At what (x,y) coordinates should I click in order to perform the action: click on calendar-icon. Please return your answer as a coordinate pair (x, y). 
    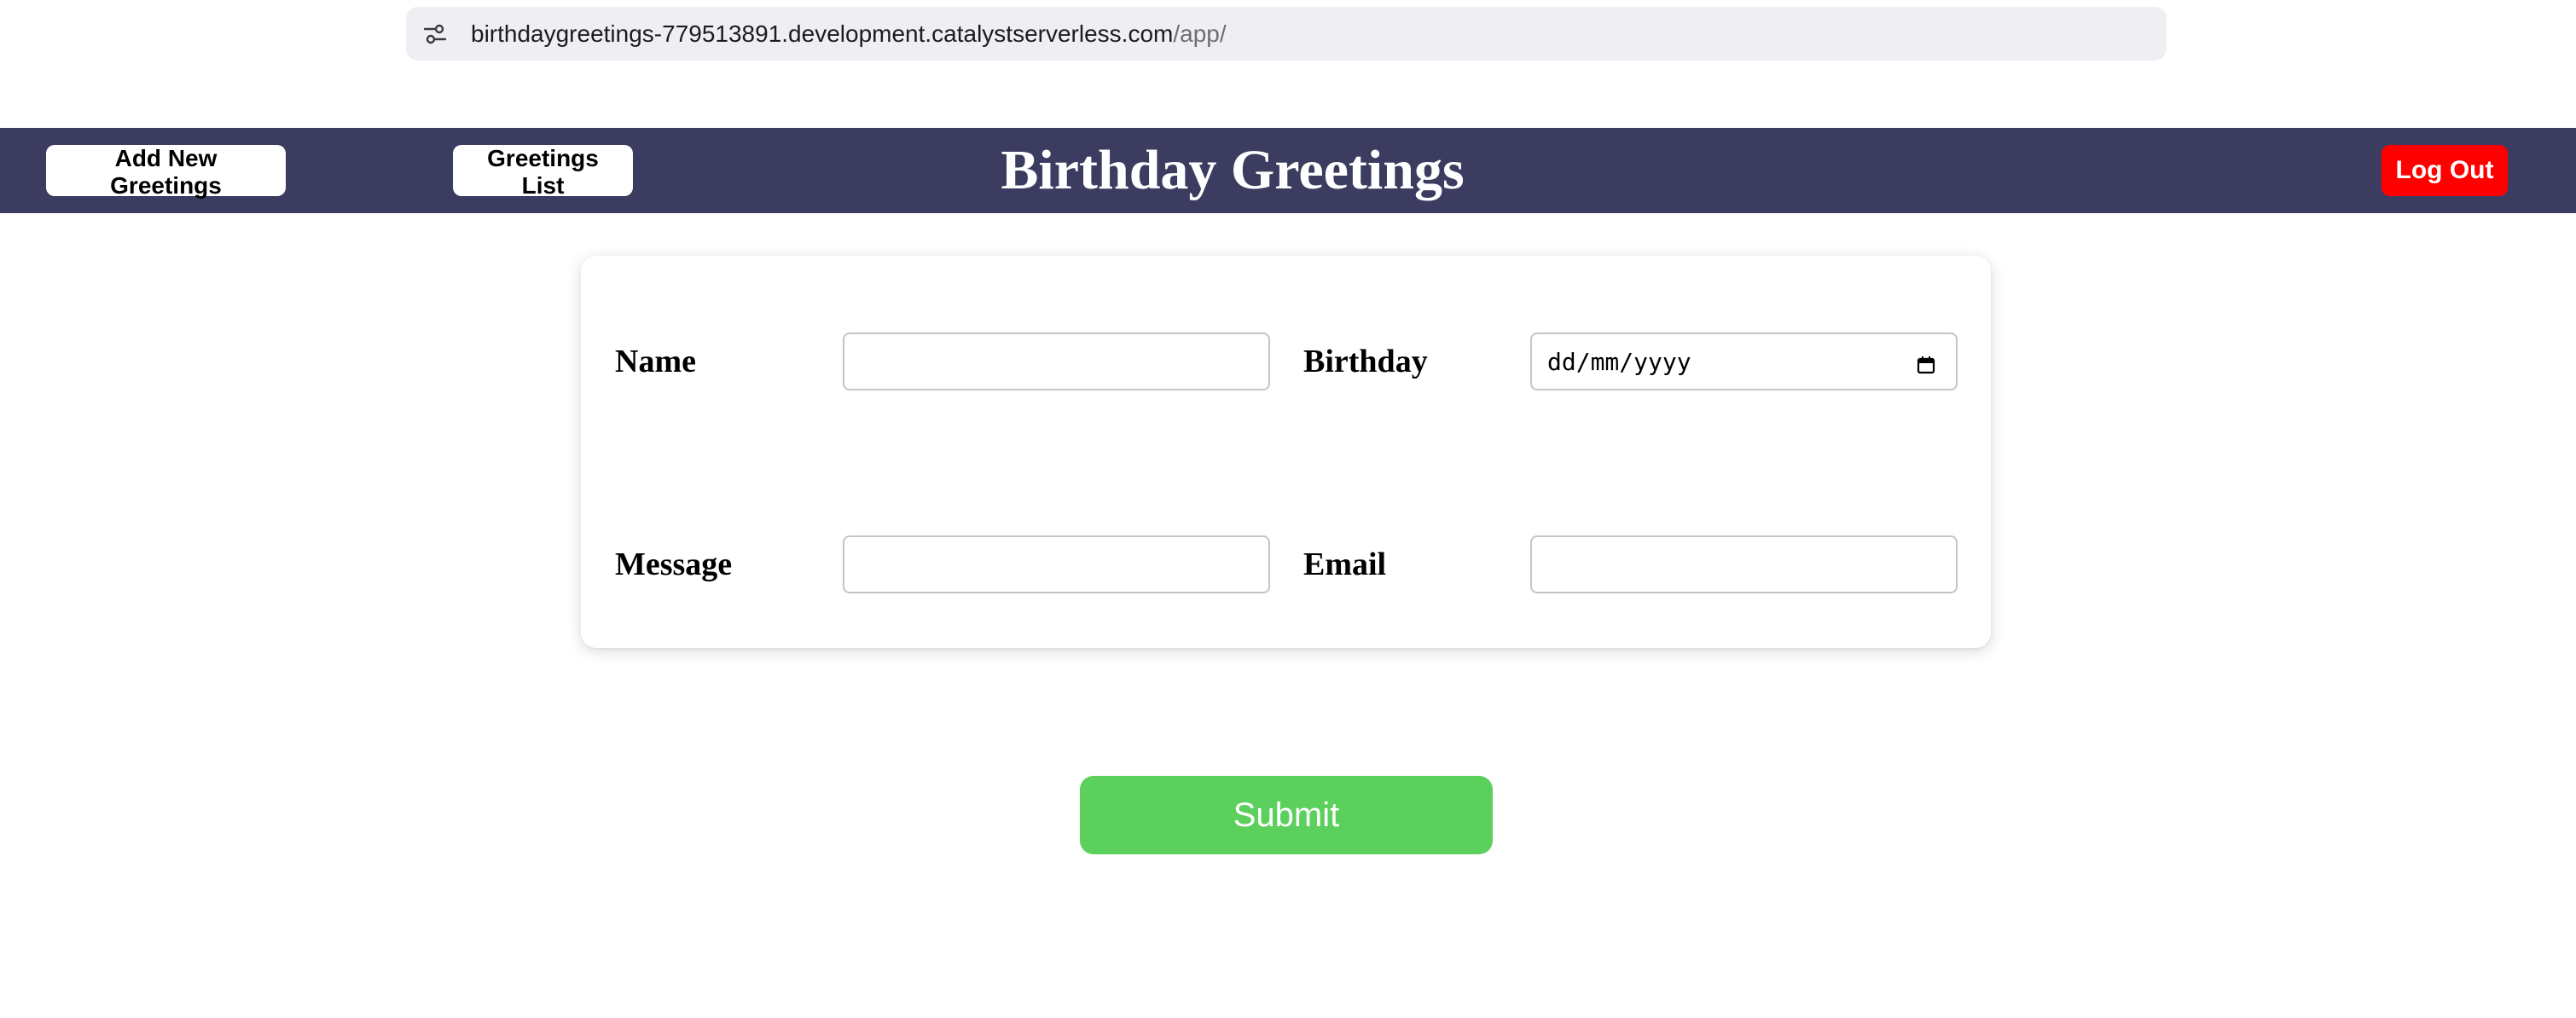
    Looking at the image, I should click on (1926, 363).